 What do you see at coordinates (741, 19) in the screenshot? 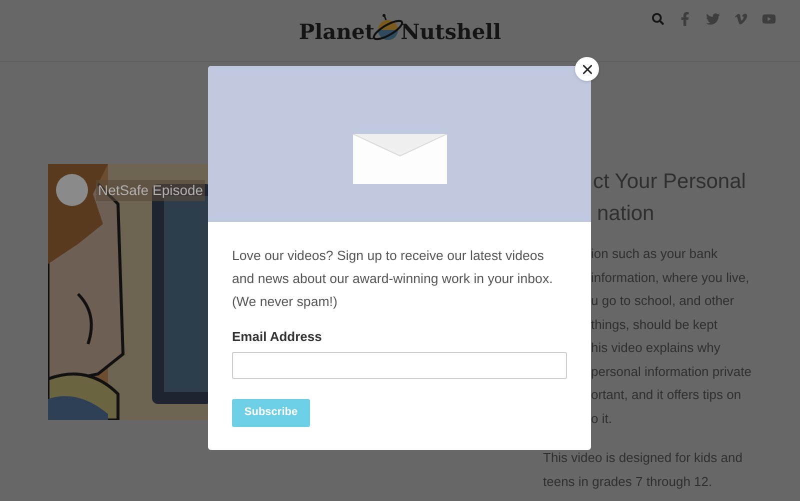
I see `vimeo-icon` at bounding box center [741, 19].